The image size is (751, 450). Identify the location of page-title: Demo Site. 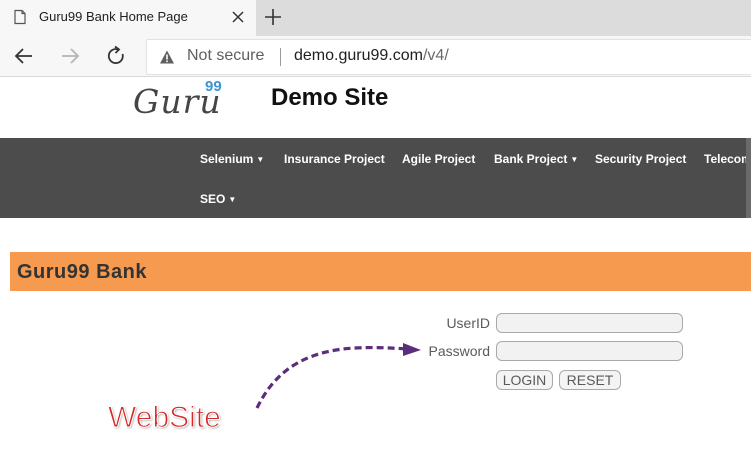
(330, 97).